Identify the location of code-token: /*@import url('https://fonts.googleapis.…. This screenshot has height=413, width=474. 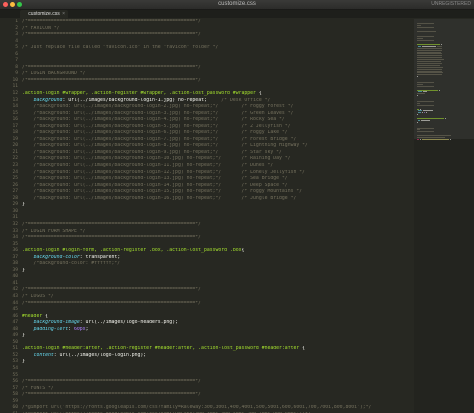
(197, 408).